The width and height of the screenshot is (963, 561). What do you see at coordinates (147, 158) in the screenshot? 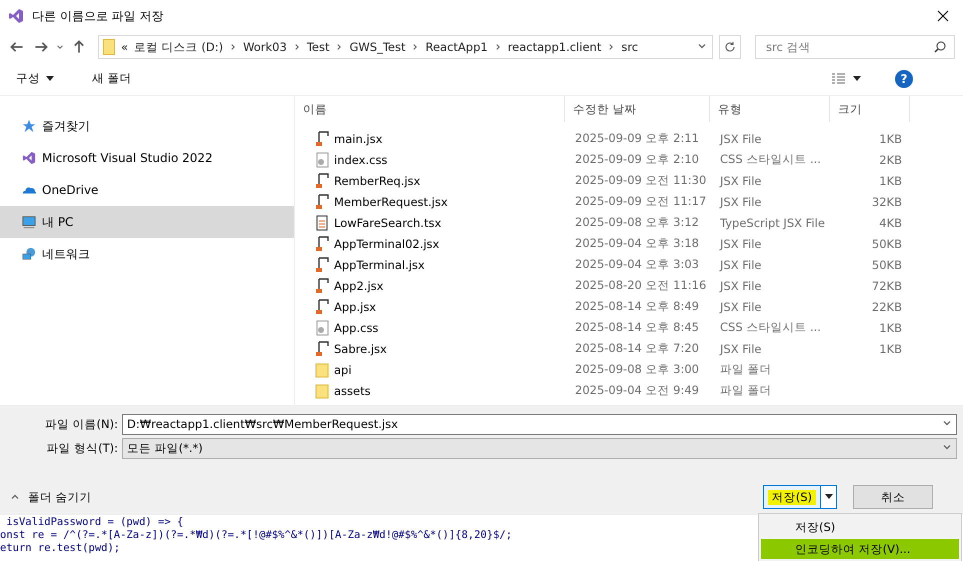
I see `sidebar-item: Microsoft Visual Studio 2022` at bounding box center [147, 158].